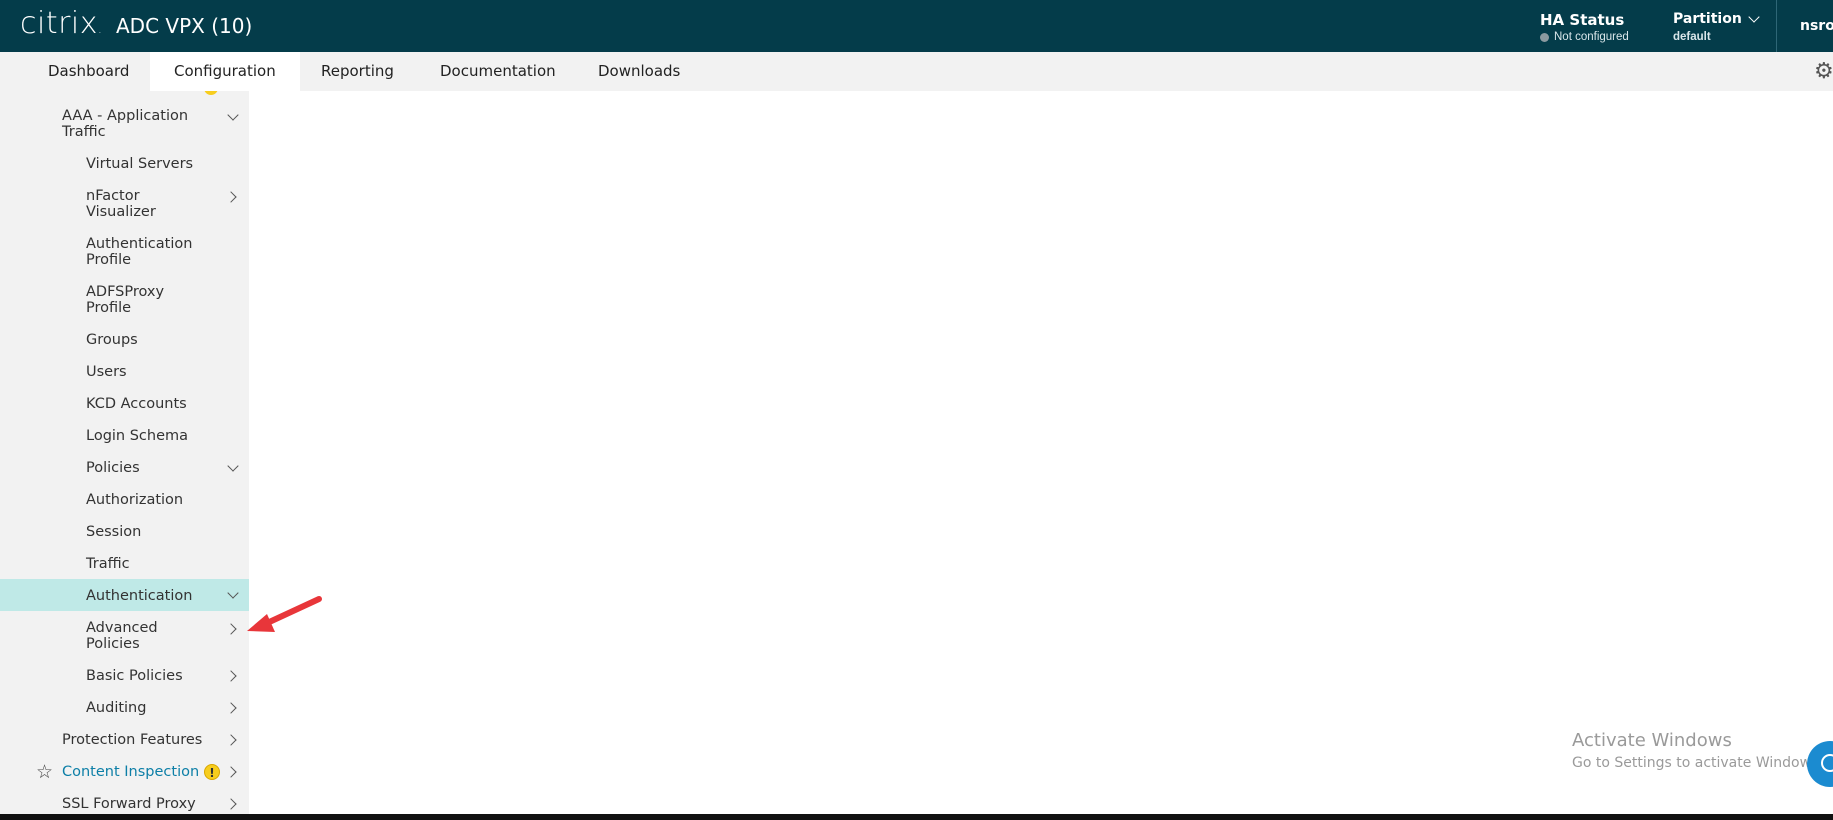  I want to click on sidebar-item-virtual-servers: Virtual Servers, so click(124, 164).